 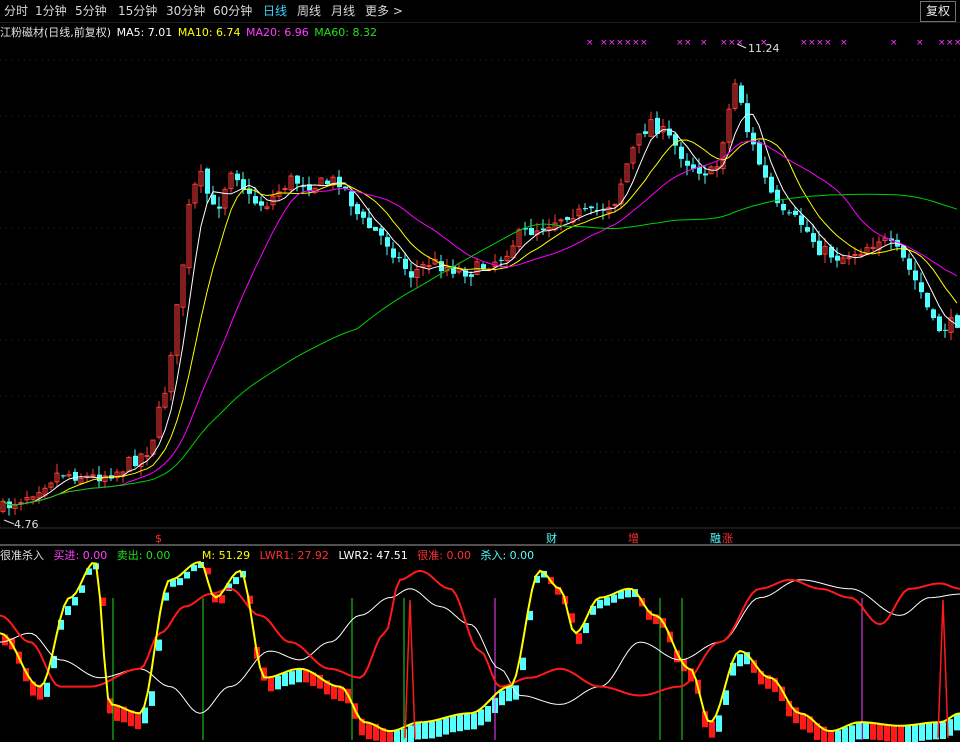 What do you see at coordinates (384, 10) in the screenshot?
I see `tab-9: 更多 >` at bounding box center [384, 10].